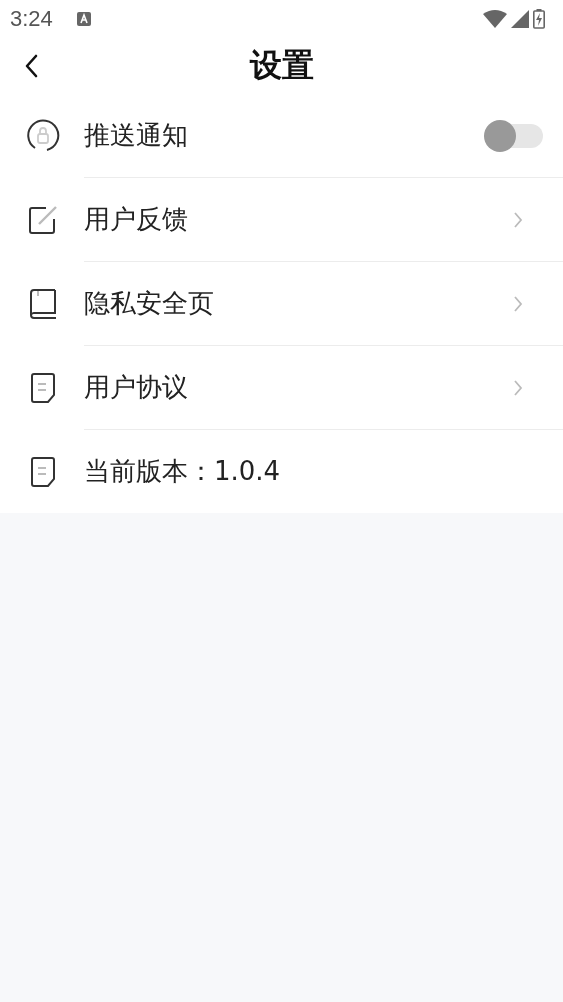 The height and width of the screenshot is (1002, 563). I want to click on item-label: 隐私安全页, so click(149, 303).